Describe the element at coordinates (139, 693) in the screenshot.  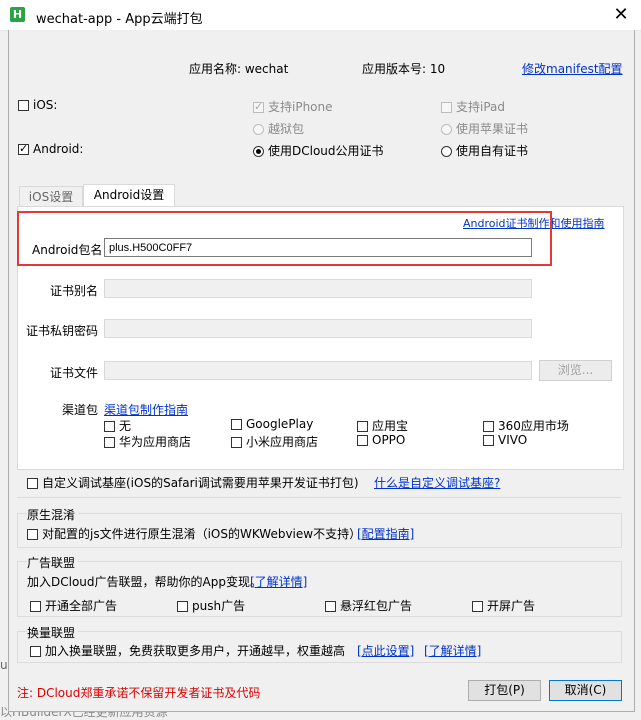
I see `footer-note: 注: DCloud郑重承诺不保留开发者证书及代码` at that location.